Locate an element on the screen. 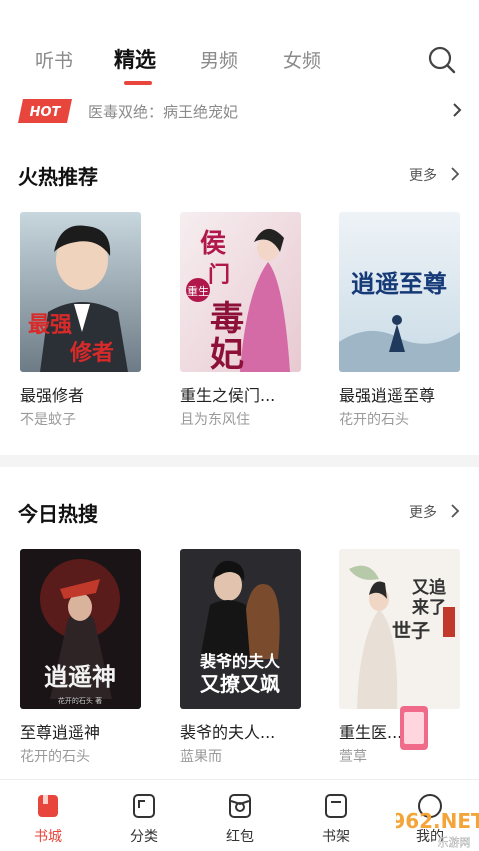  tab-female: 女频 is located at coordinates (302, 59).